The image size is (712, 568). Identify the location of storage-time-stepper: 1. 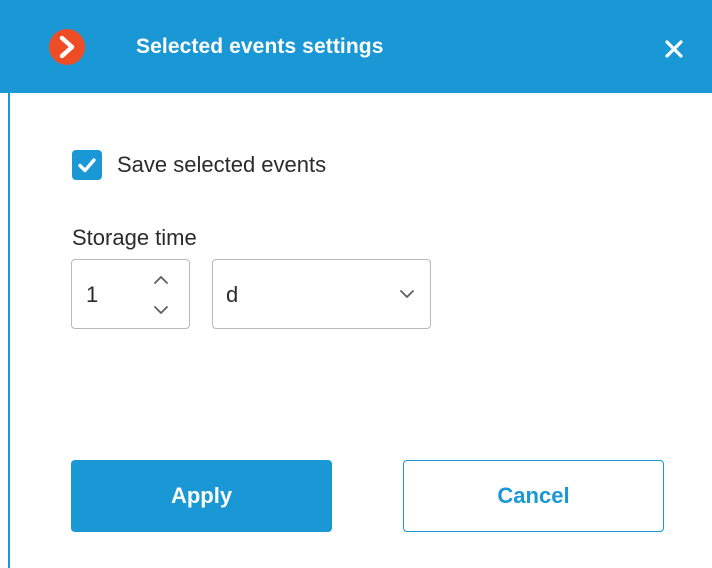
(130, 294).